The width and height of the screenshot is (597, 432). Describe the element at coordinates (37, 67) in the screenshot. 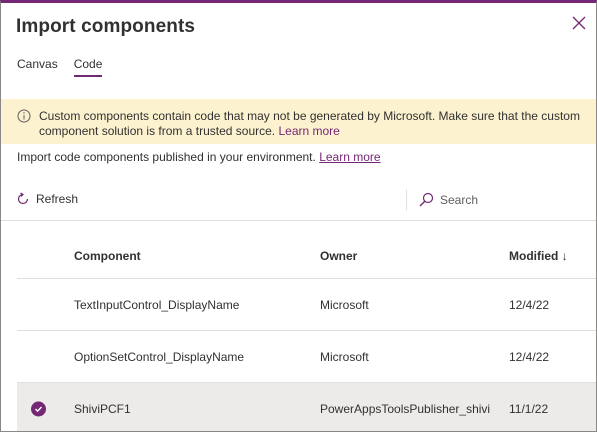

I see `tab-canvas: Canvas` at that location.